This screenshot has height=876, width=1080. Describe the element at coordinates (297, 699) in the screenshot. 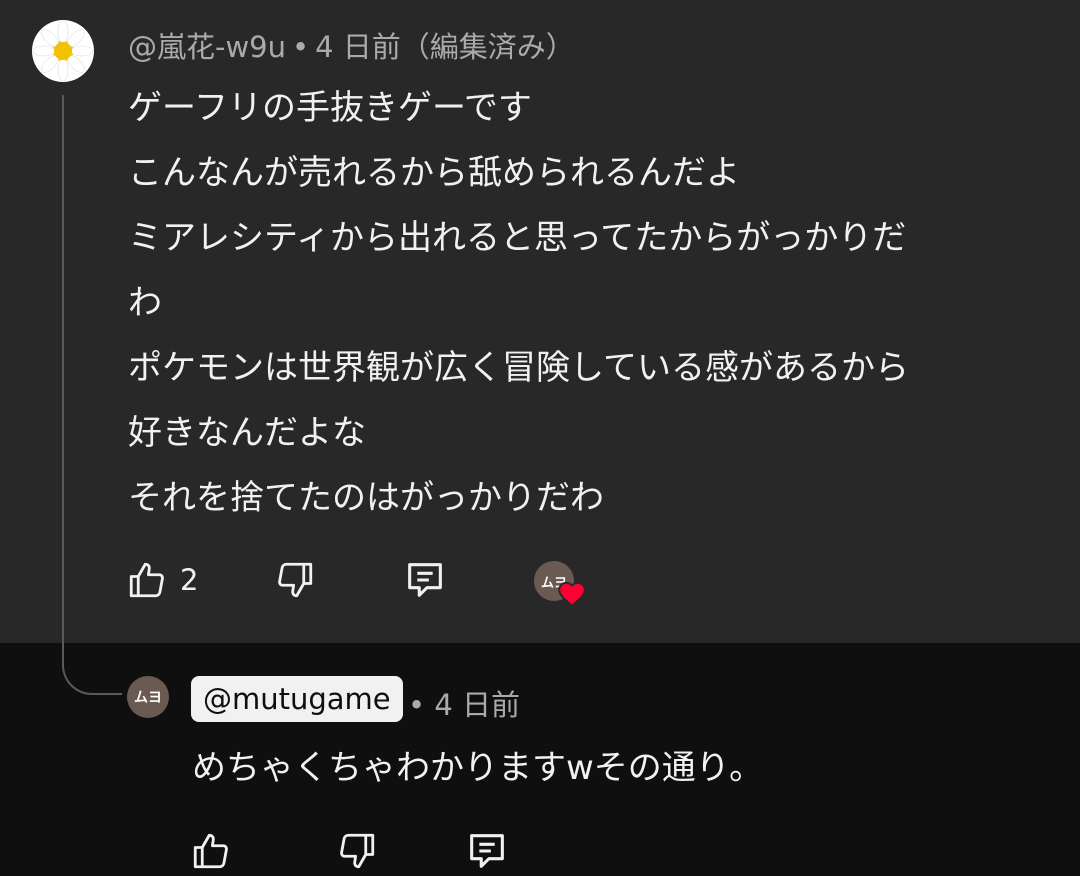

I see `reply-author-chip: @mutugame` at that location.